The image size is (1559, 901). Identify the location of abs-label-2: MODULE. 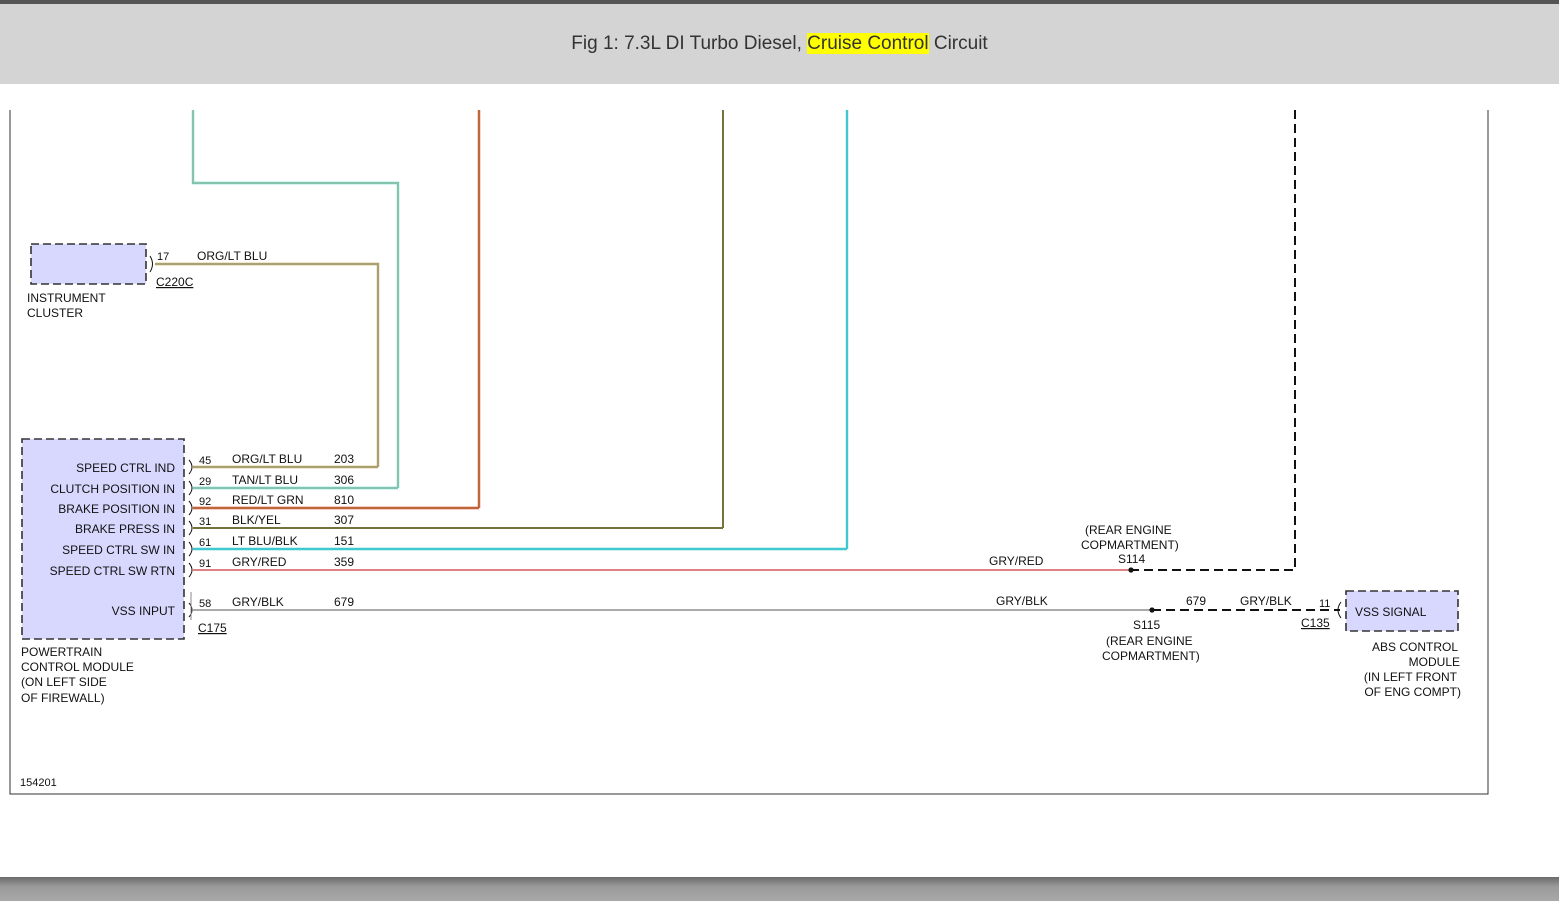
(1434, 662).